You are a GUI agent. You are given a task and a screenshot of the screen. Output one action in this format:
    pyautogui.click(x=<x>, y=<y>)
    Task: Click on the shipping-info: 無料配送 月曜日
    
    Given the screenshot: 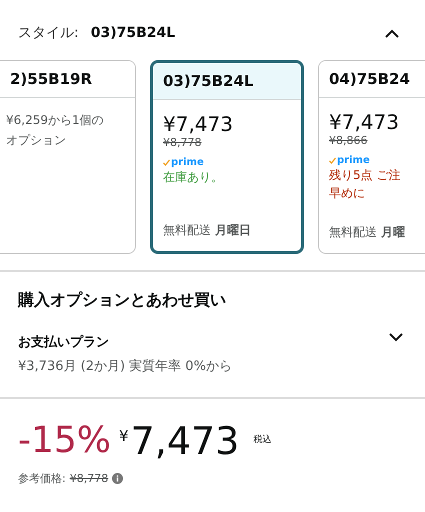 What is the action you would take?
    pyautogui.click(x=207, y=230)
    